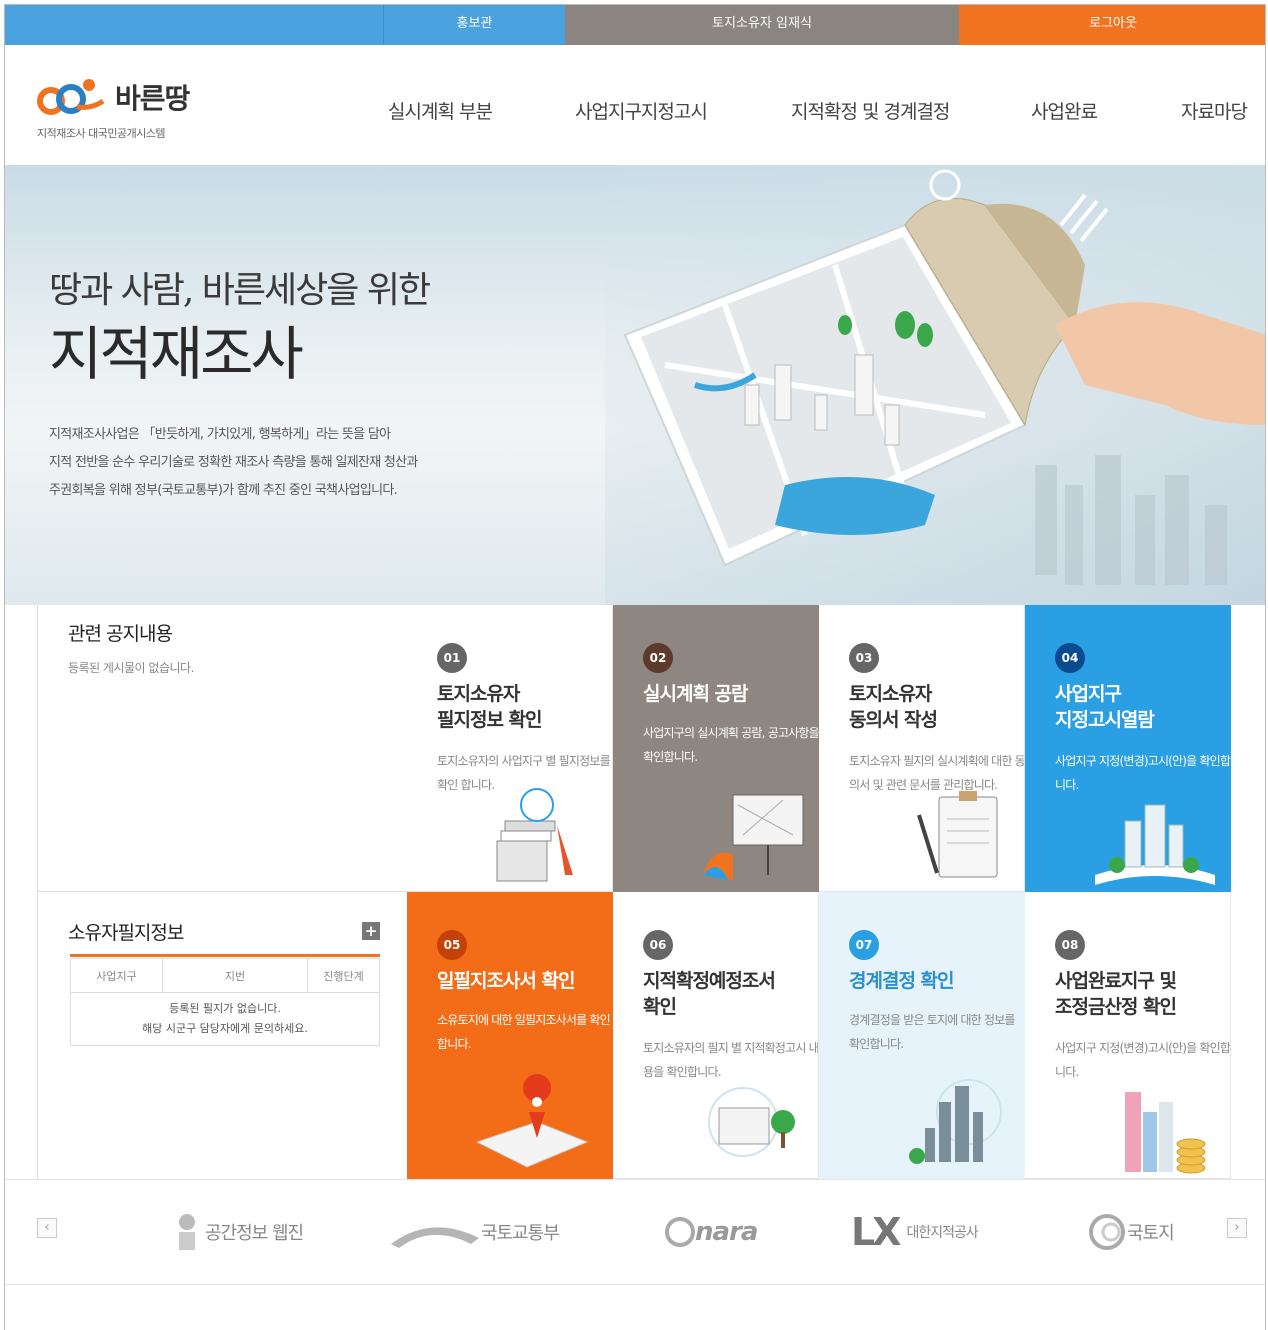 Image resolution: width=1268 pixels, height=1330 pixels. What do you see at coordinates (452, 945) in the screenshot?
I see `step-number-badge: 05` at bounding box center [452, 945].